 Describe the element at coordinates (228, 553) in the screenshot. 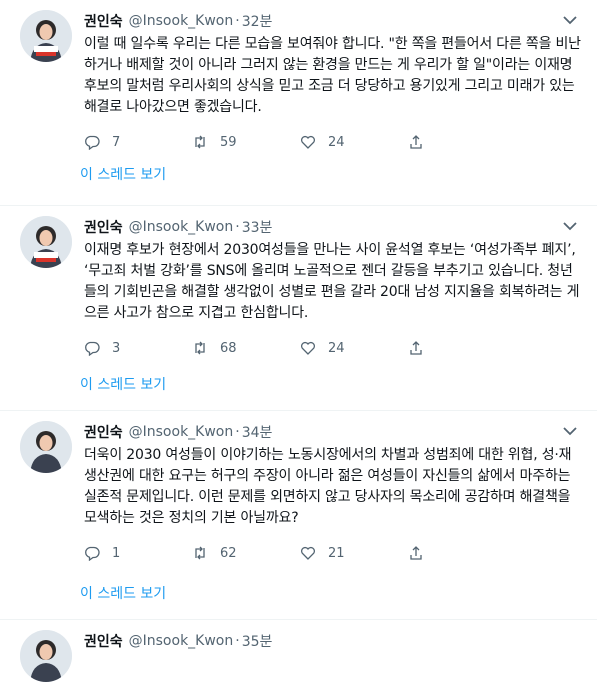

I see `retweet-count: 62` at that location.